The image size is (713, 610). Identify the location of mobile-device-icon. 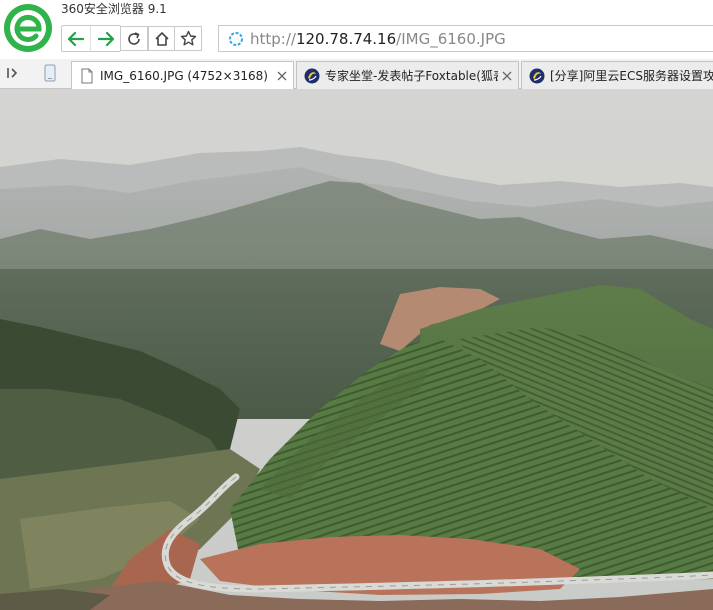
(50, 73).